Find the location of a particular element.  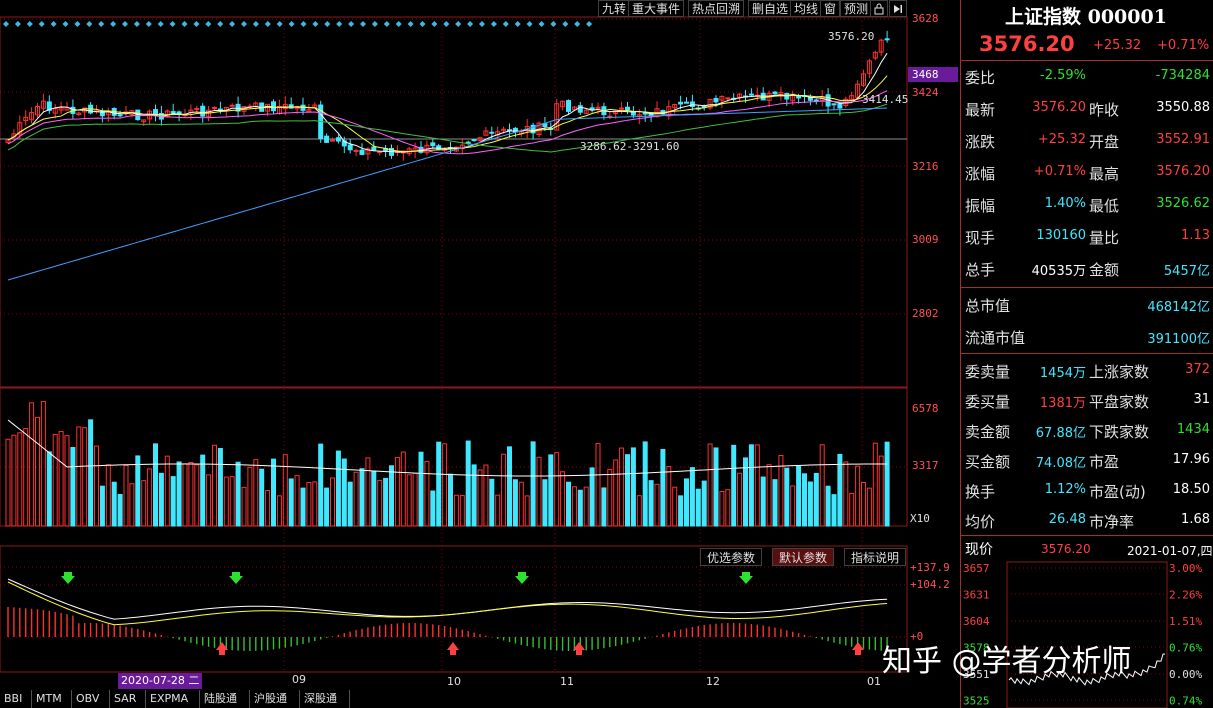

tab-sz-connect: 深股通 is located at coordinates (325, 699).